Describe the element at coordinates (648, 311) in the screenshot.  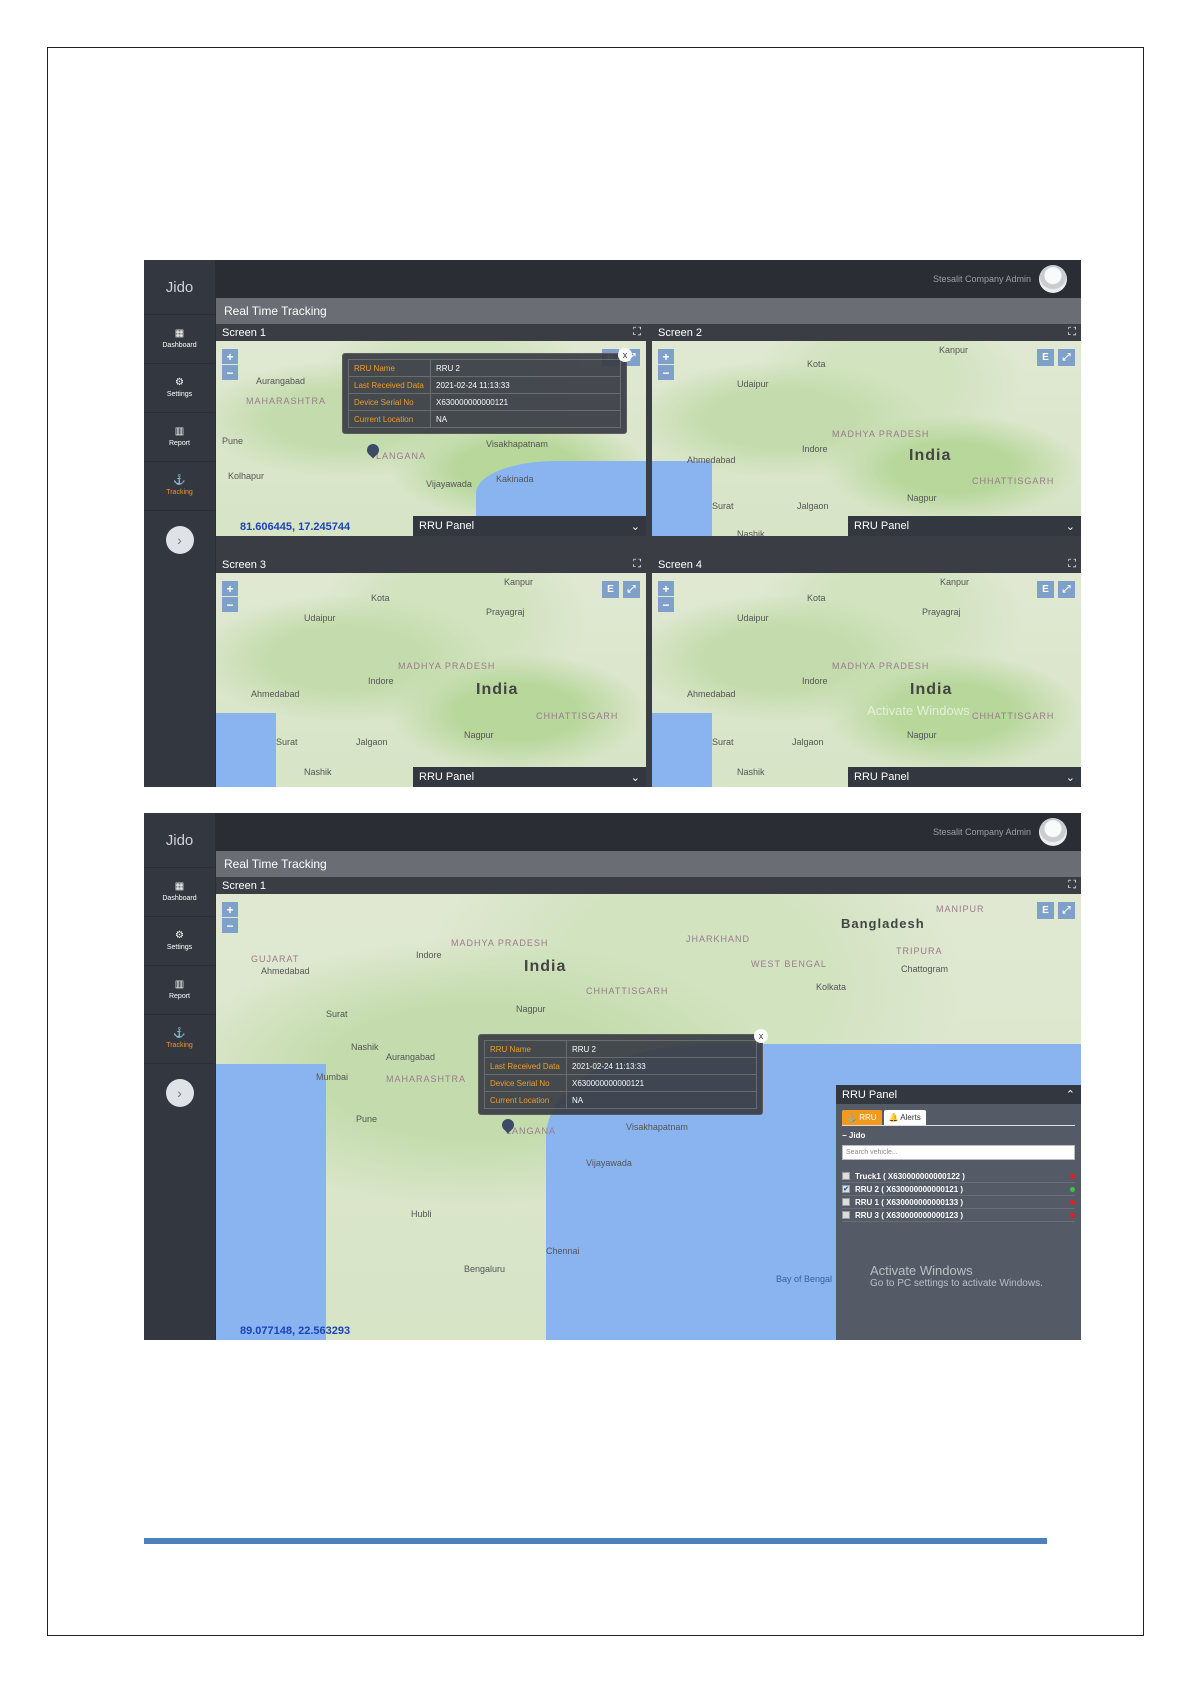
I see `page-title: Real Time Tracking` at that location.